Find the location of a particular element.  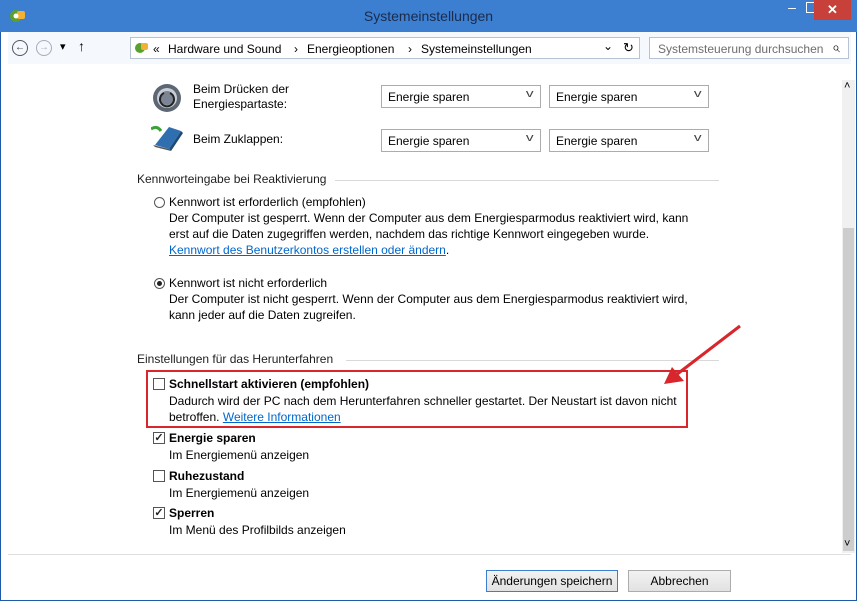

power-button-plugged-select: Energie sparen v is located at coordinates (629, 96).